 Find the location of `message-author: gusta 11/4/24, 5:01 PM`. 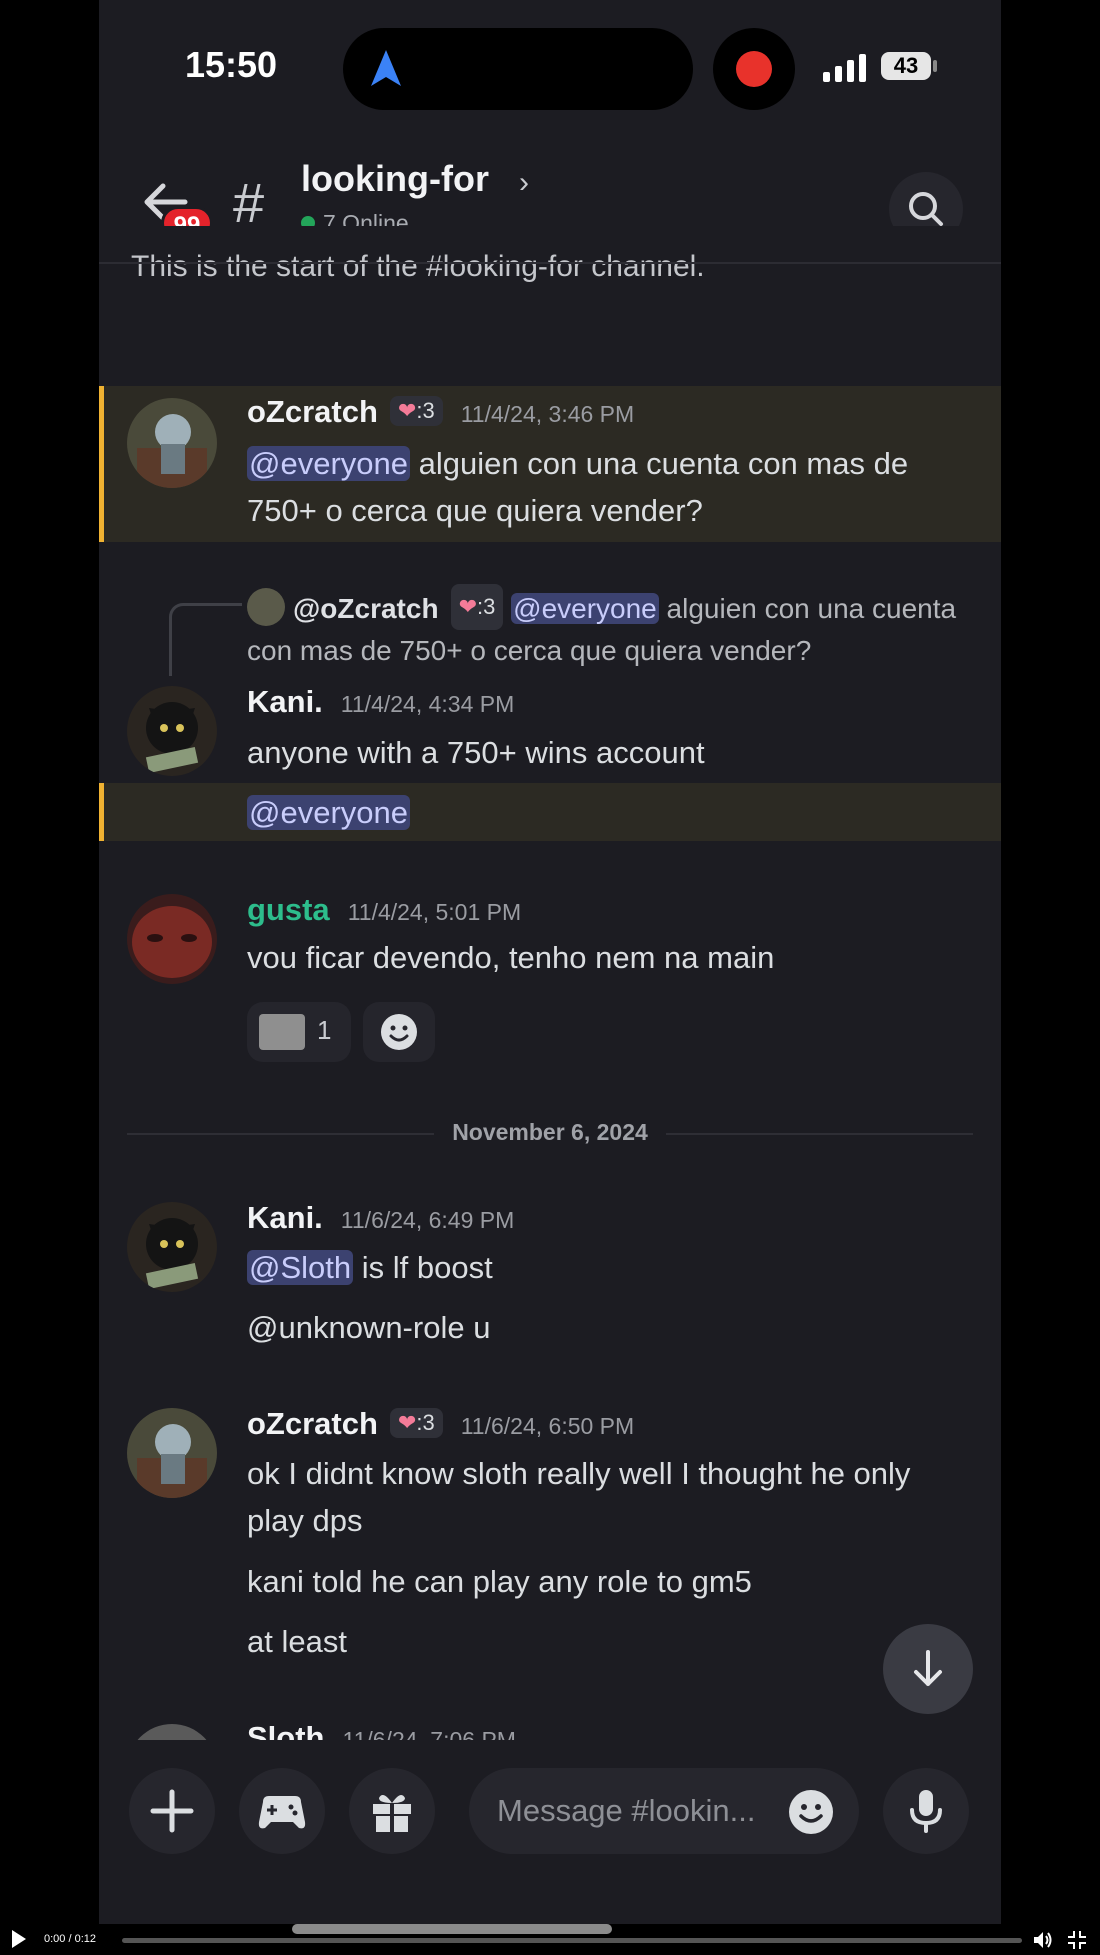

message-author: gusta 11/4/24, 5:01 PM is located at coordinates (384, 910).